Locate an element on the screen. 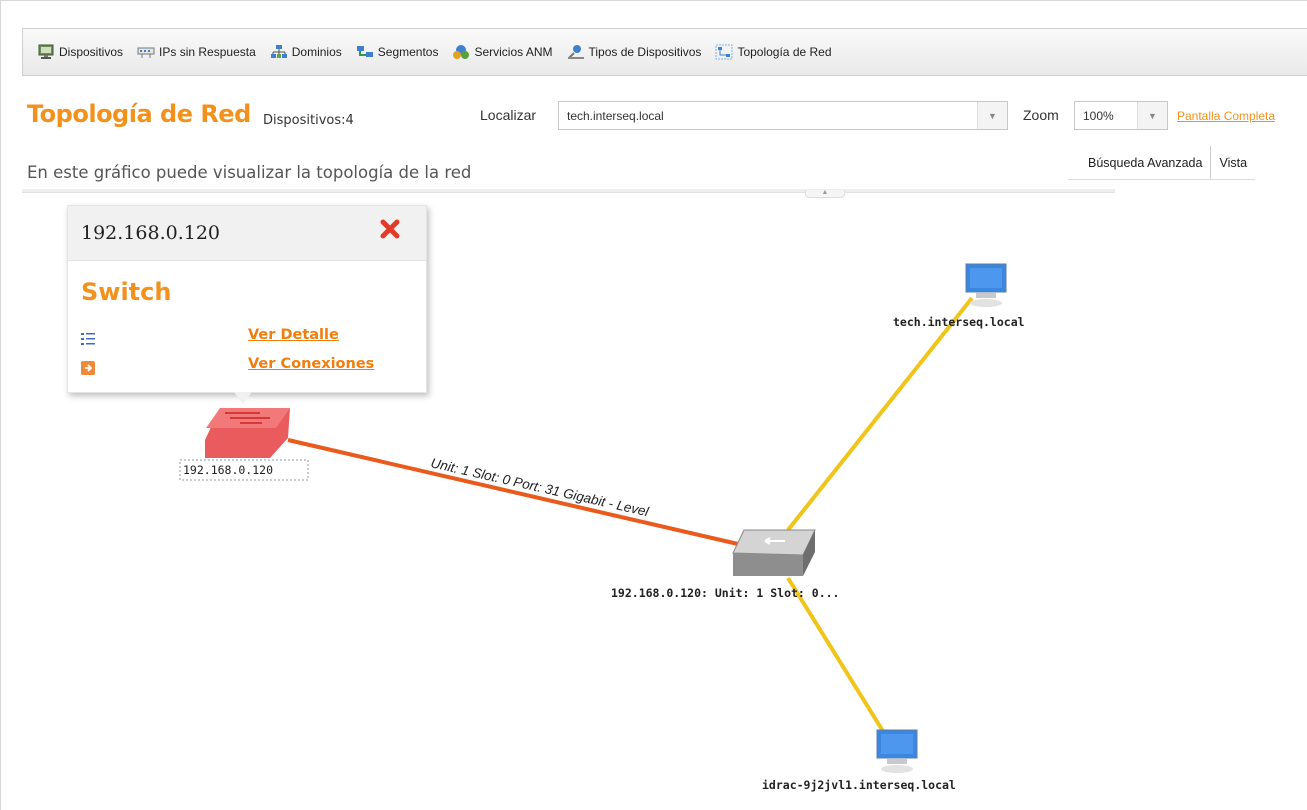 The image size is (1307, 810). popup-device-type: Switch is located at coordinates (126, 292).